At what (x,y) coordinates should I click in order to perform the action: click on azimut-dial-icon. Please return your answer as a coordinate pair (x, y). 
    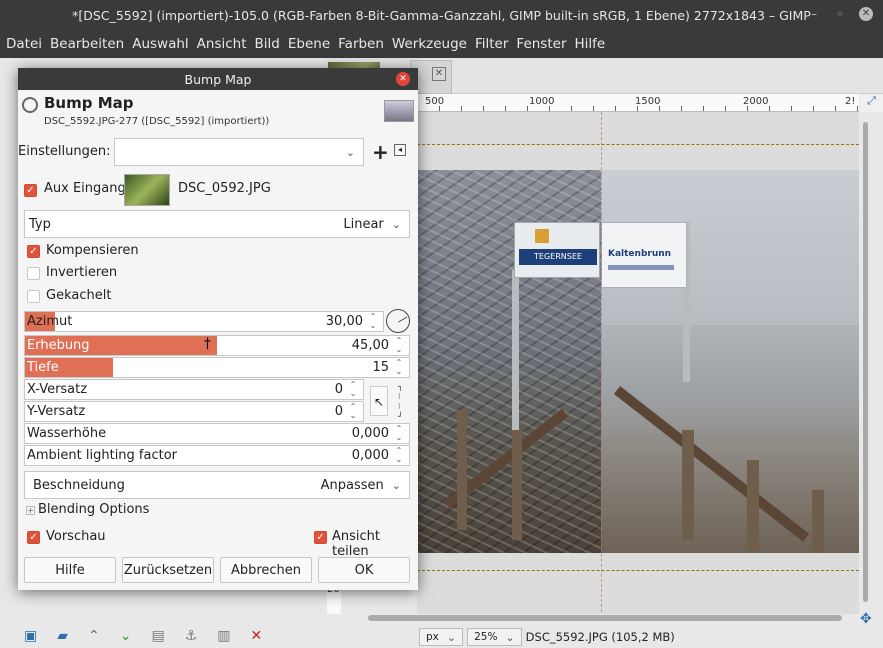
    Looking at the image, I should click on (398, 321).